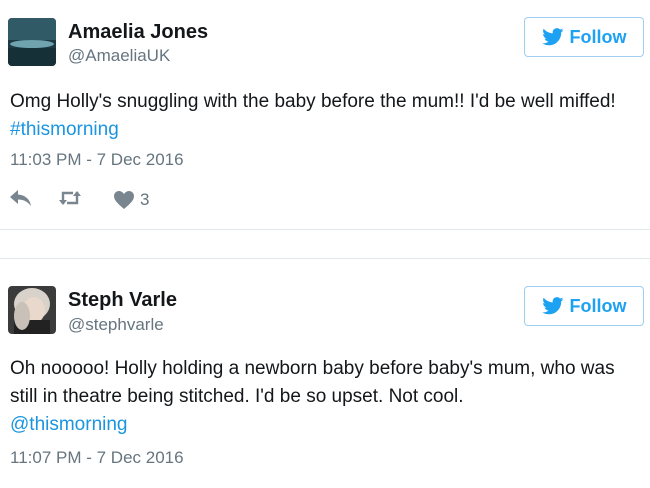 The height and width of the screenshot is (488, 650). I want to click on retweet-icon, so click(70, 198).